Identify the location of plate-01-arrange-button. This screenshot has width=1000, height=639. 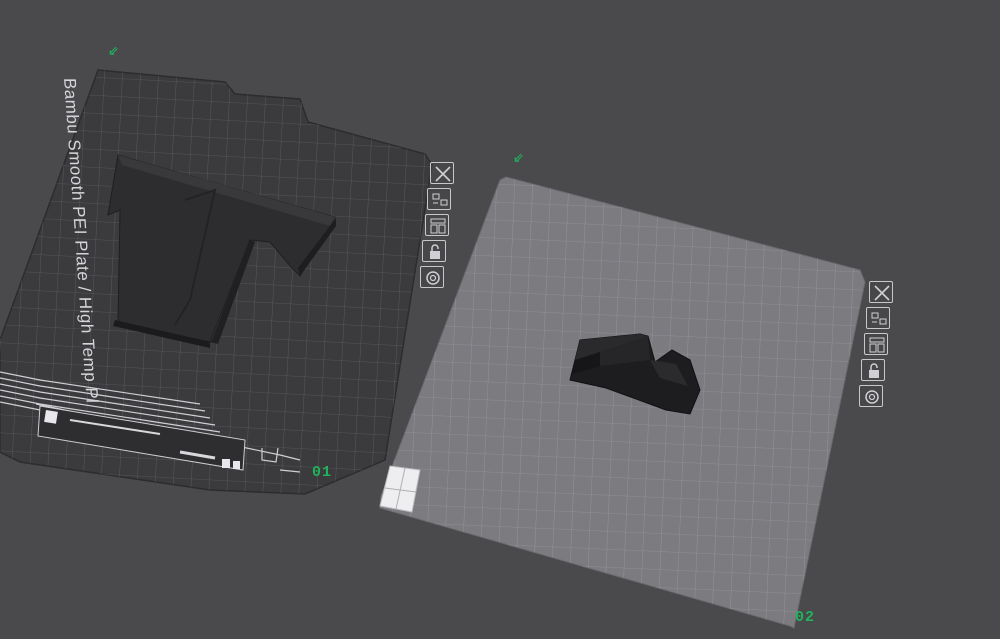
(439, 199).